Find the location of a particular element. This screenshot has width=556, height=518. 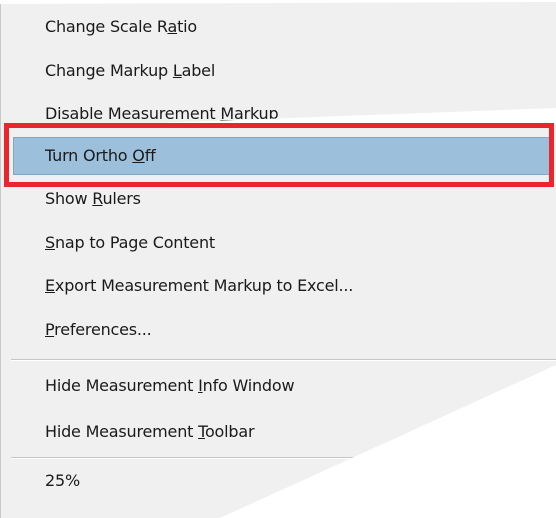

menu-item-change-scale-ratio: Change Scale Ratio is located at coordinates (121, 27).